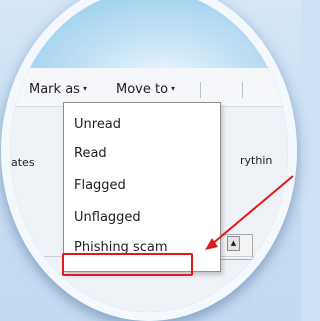  I want to click on move-to-label: Move to, so click(142, 89).